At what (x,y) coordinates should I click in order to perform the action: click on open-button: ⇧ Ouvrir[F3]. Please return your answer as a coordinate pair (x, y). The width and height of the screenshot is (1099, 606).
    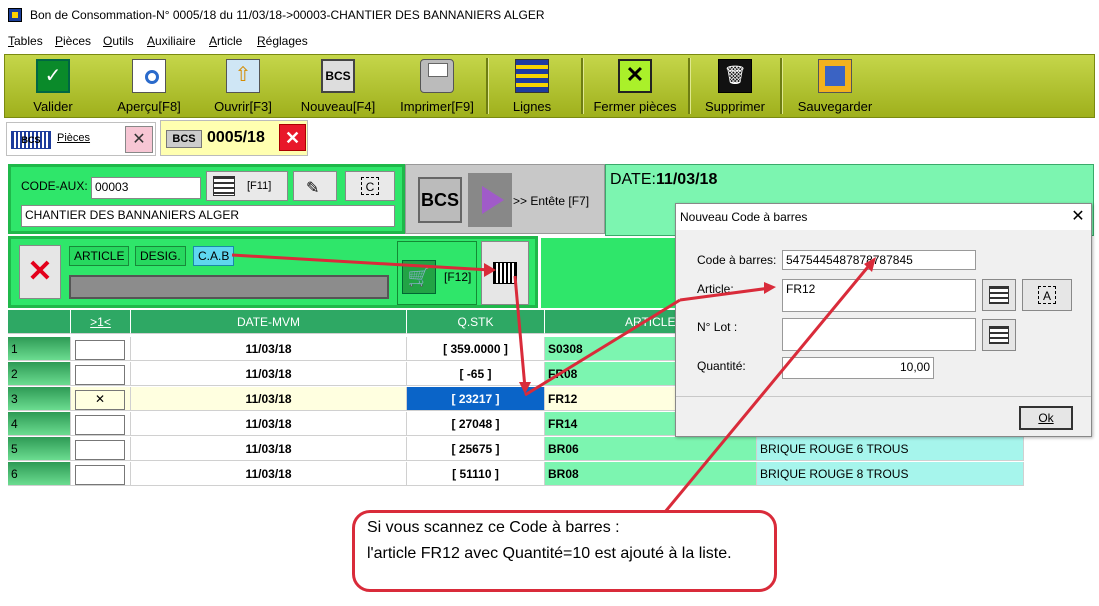
    Looking at the image, I should click on (243, 86).